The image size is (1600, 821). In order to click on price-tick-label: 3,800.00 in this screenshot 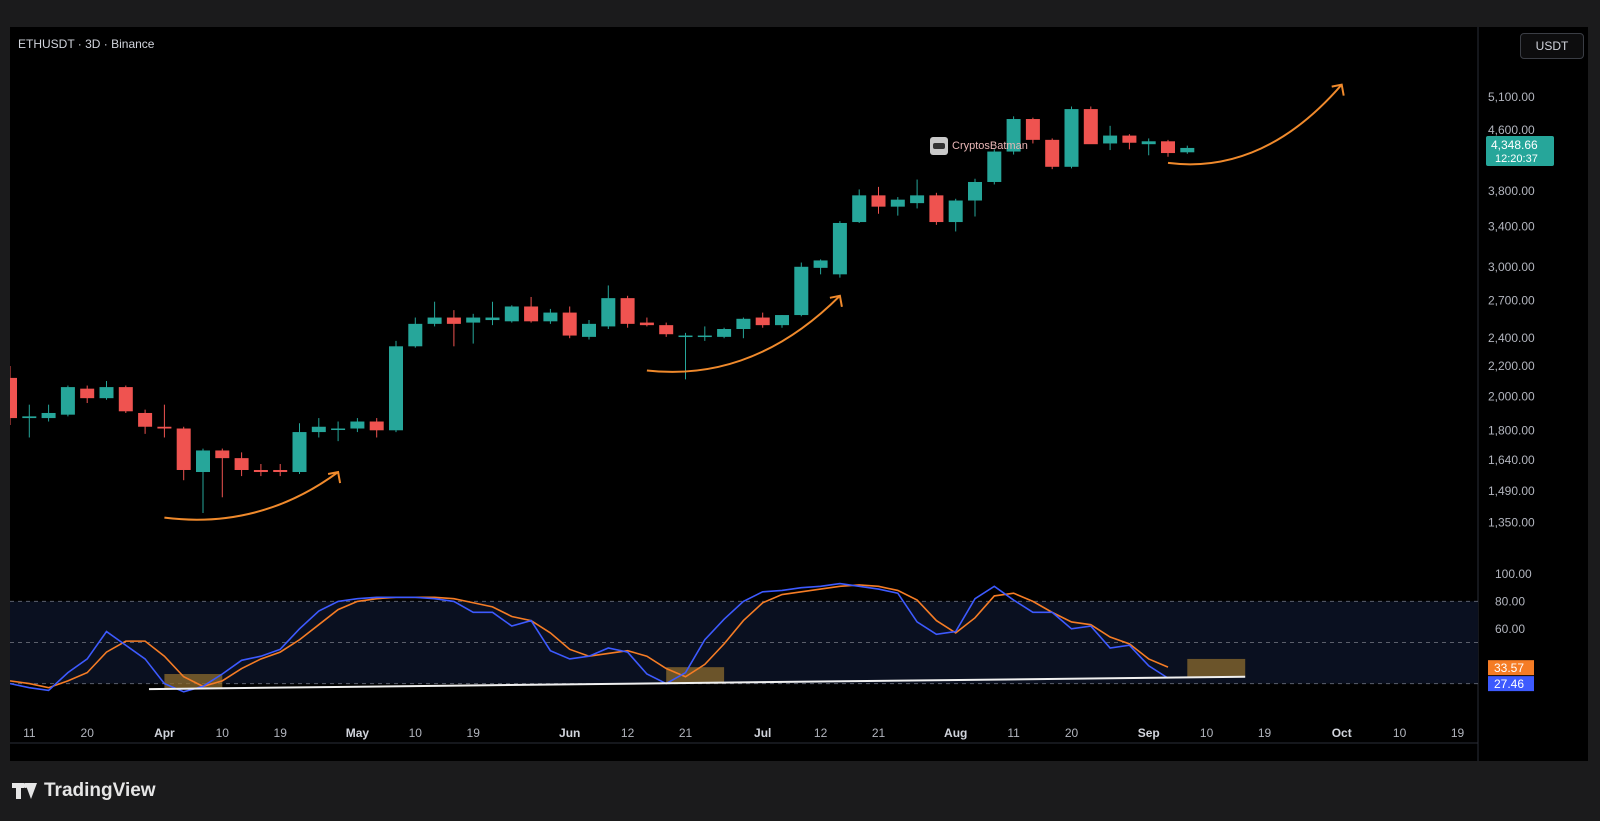, I will do `click(1511, 191)`.